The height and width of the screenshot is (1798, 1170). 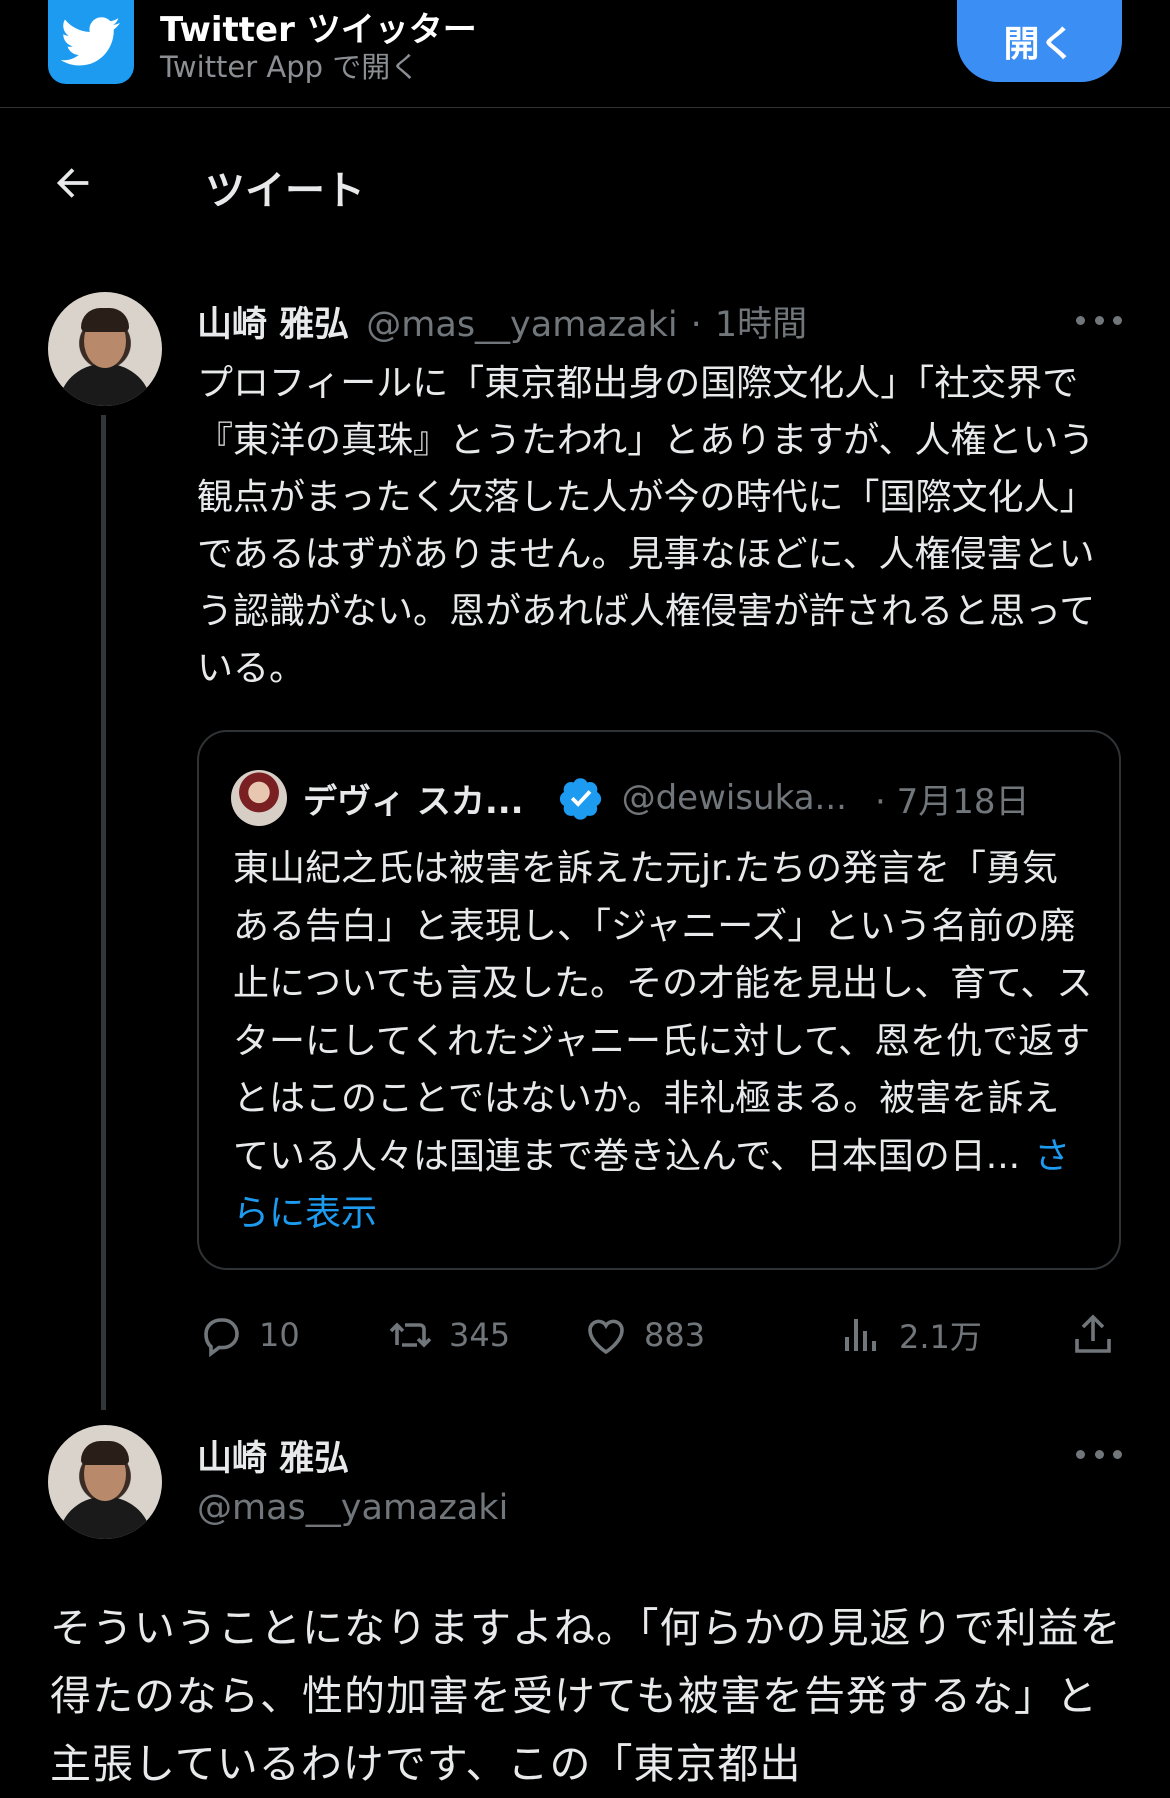 What do you see at coordinates (248, 1335) in the screenshot?
I see `reply-button: 10` at bounding box center [248, 1335].